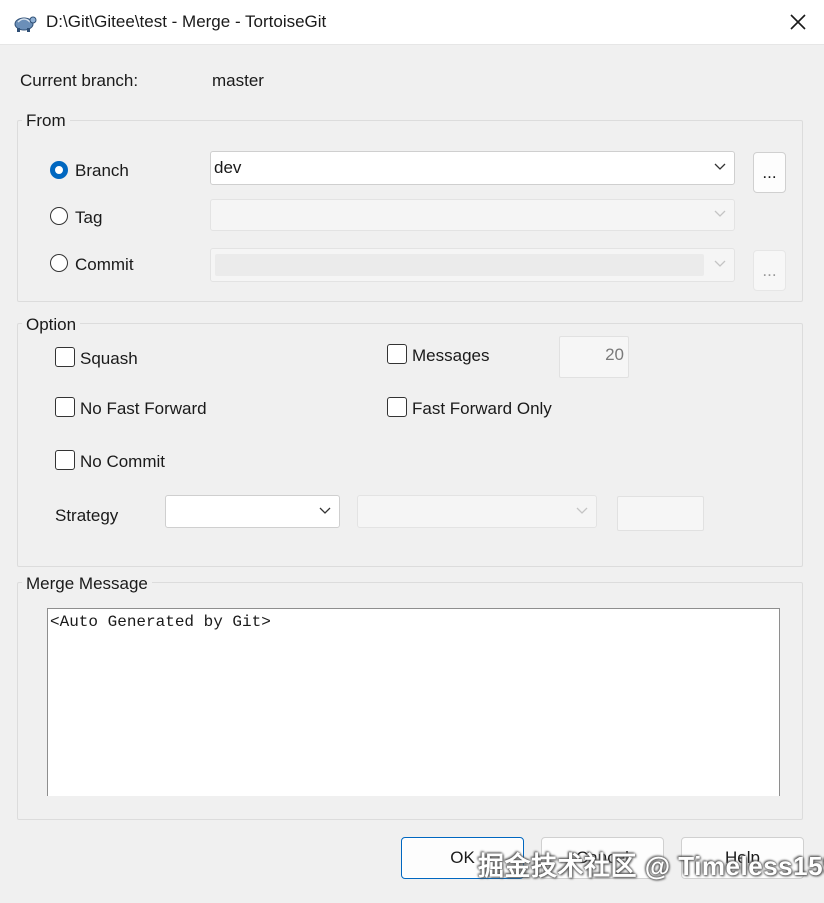 The image size is (824, 903). Describe the element at coordinates (87, 584) in the screenshot. I see `merge-message-group-label: Merge Message` at that location.